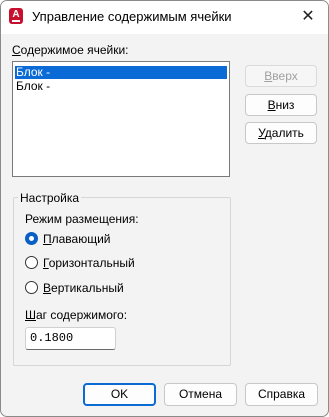  What do you see at coordinates (77, 239) in the screenshot?
I see `radio-floating-label: Плавающий` at bounding box center [77, 239].